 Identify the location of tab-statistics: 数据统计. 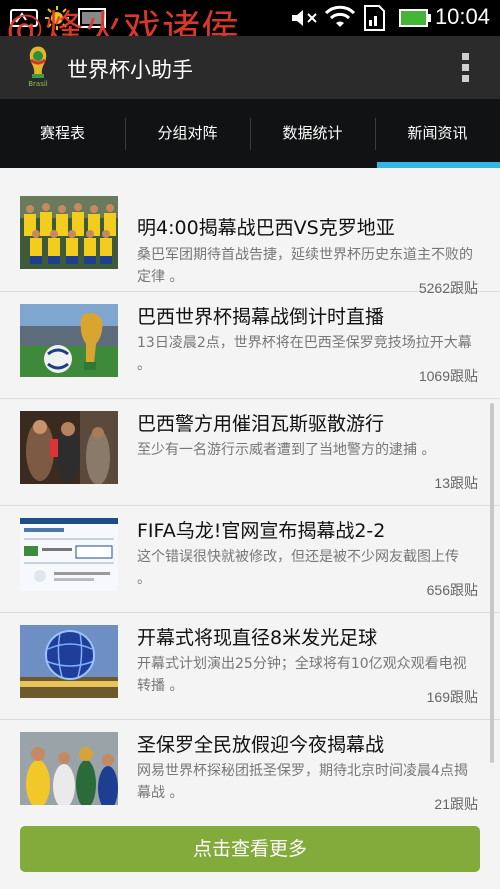
(312, 134).